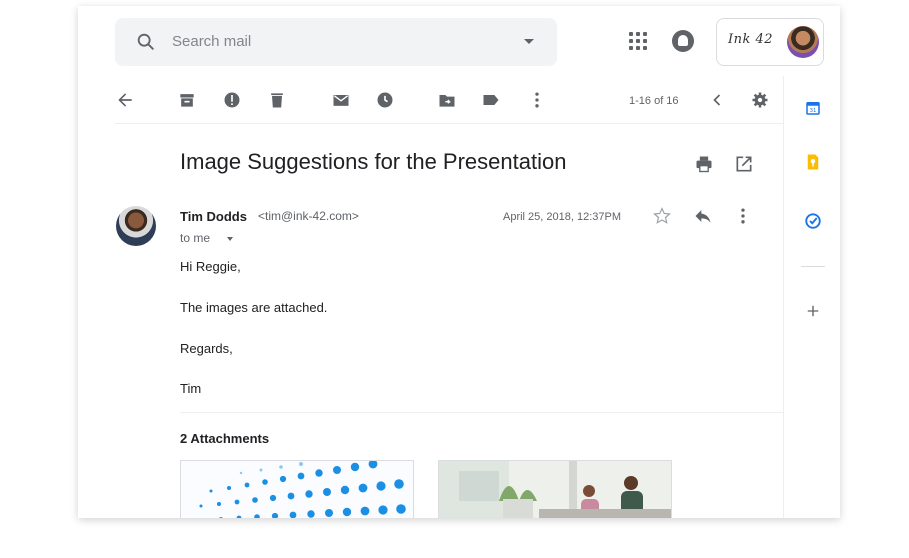 Image resolution: width=909 pixels, height=558 pixels. Describe the element at coordinates (230, 239) in the screenshot. I see `chevron-down-icon` at that location.